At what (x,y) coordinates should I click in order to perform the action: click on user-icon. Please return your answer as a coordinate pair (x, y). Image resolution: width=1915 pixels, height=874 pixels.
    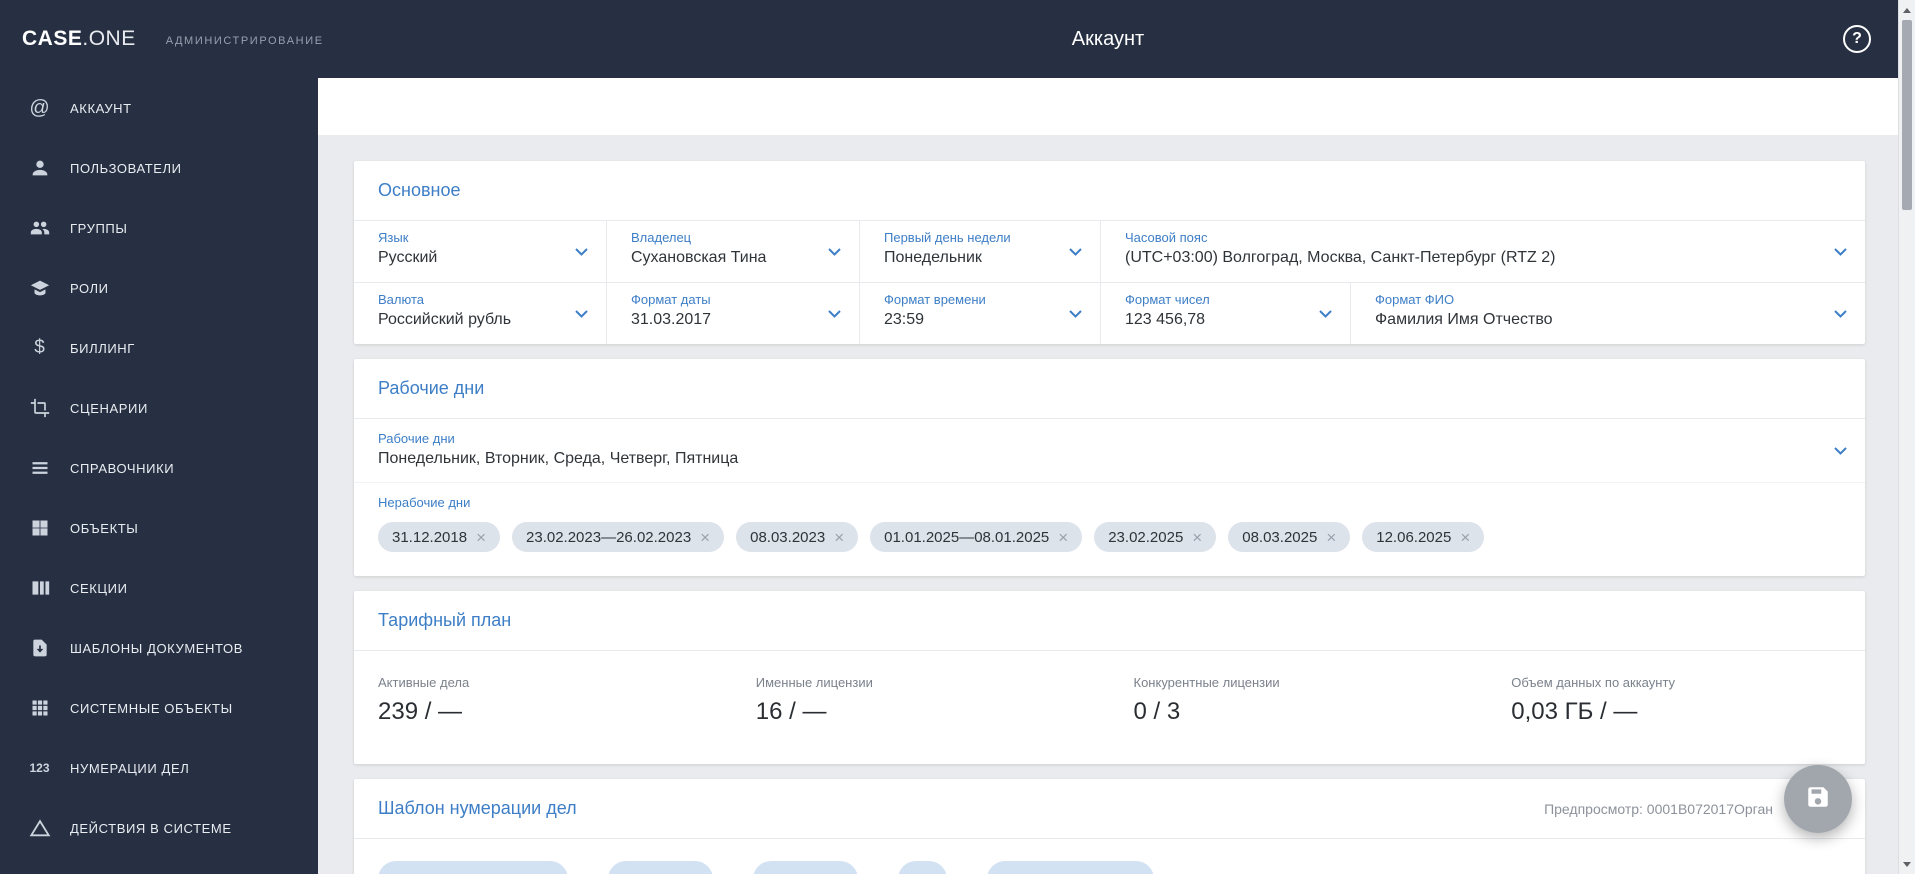
    Looking at the image, I should click on (39, 168).